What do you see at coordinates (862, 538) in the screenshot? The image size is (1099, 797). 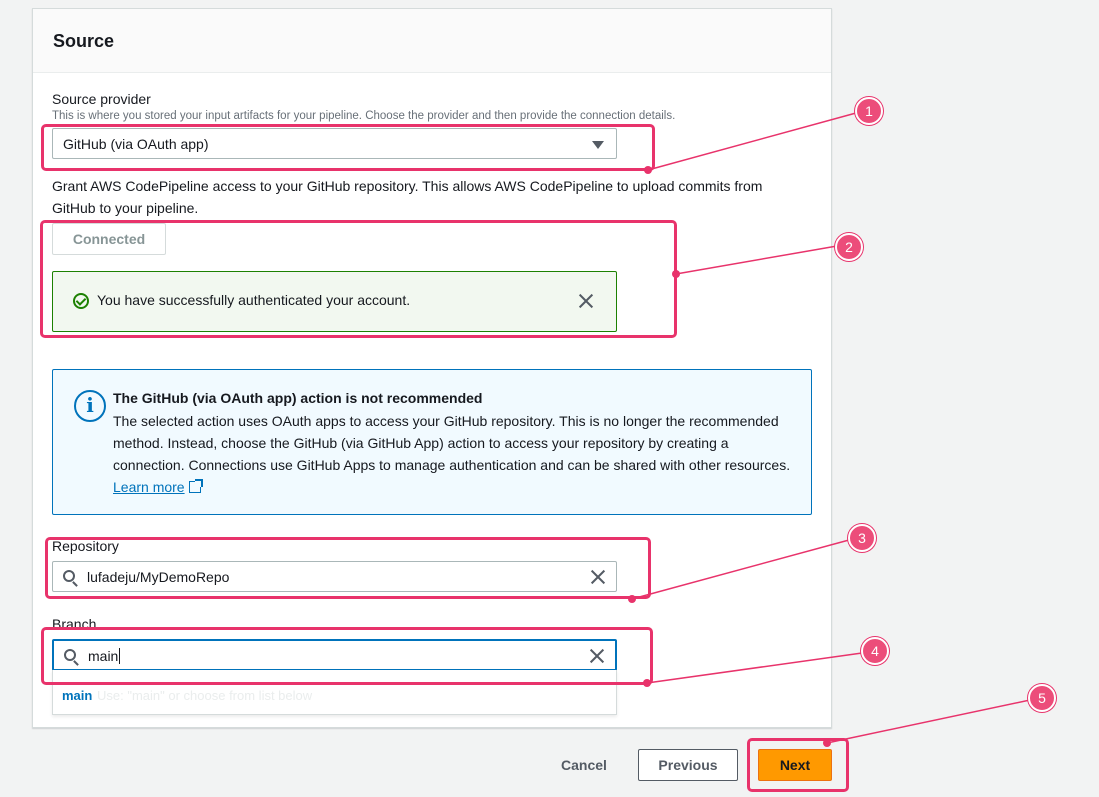 I see `annotation-badge: 3` at bounding box center [862, 538].